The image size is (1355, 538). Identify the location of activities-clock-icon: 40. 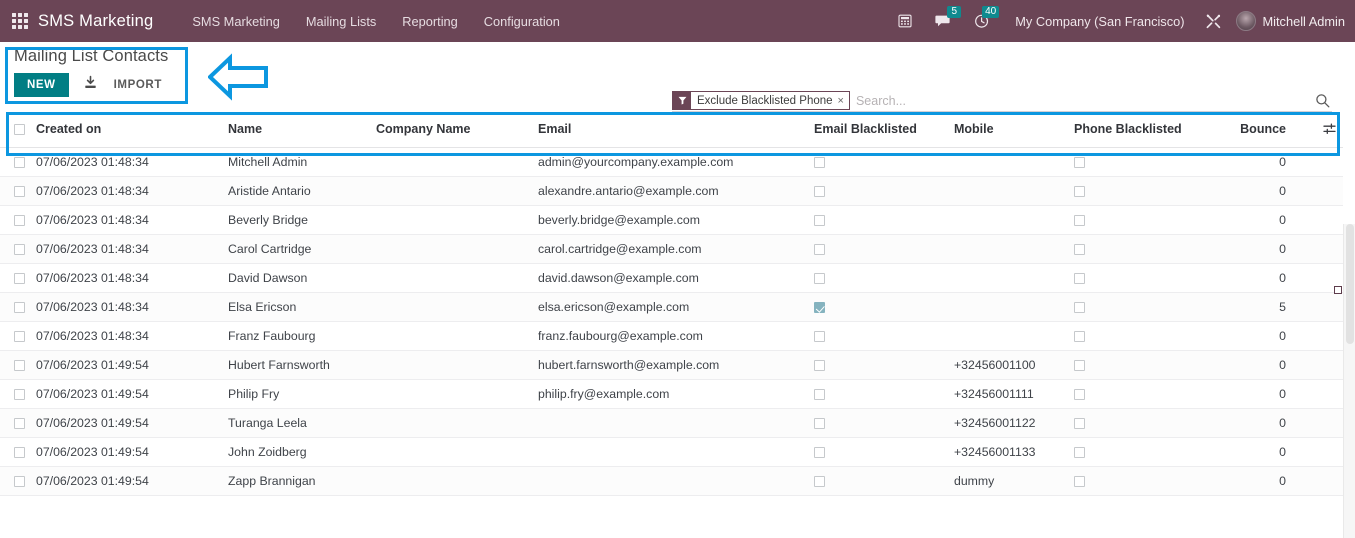
(982, 17).